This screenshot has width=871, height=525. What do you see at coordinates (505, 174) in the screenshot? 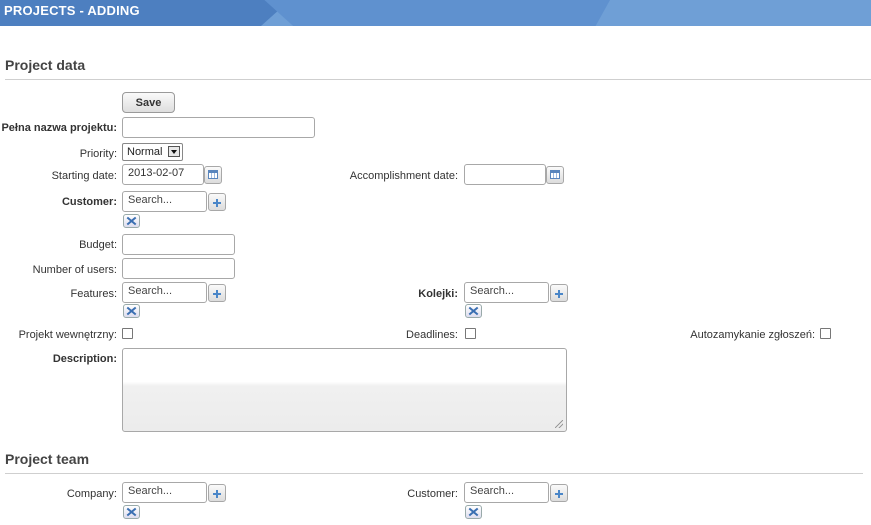
I see `accomplishment-date-input` at bounding box center [505, 174].